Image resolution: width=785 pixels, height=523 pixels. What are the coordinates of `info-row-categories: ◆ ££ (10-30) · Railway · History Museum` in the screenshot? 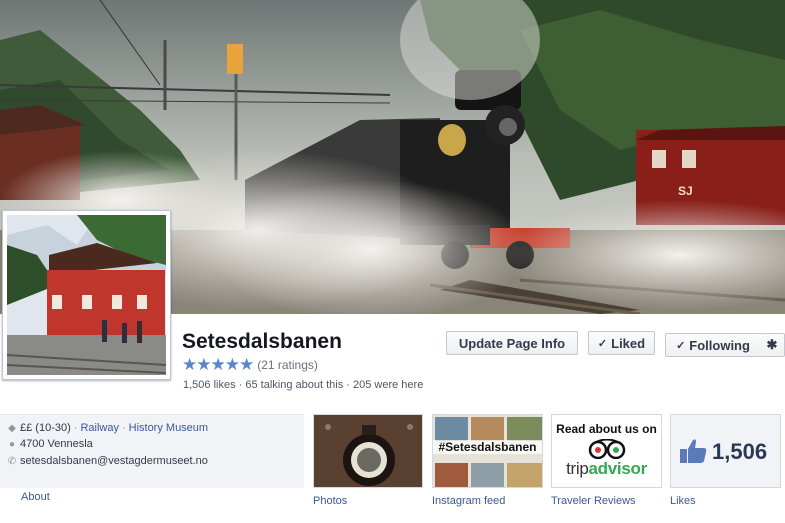 It's located at (107, 428).